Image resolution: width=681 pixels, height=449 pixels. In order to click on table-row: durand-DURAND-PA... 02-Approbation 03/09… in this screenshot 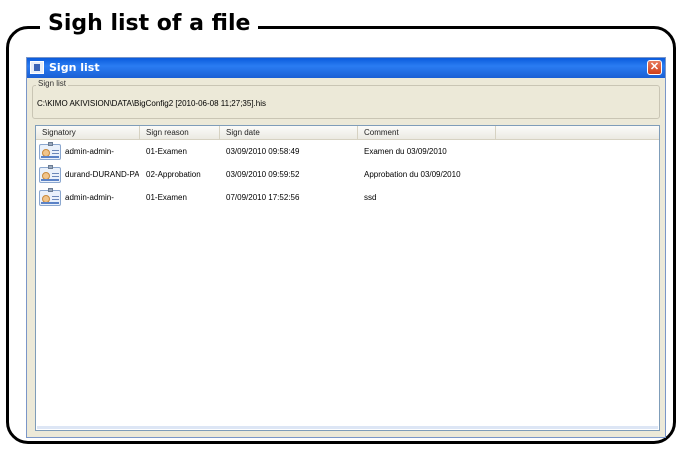, I will do `click(347, 175)`.